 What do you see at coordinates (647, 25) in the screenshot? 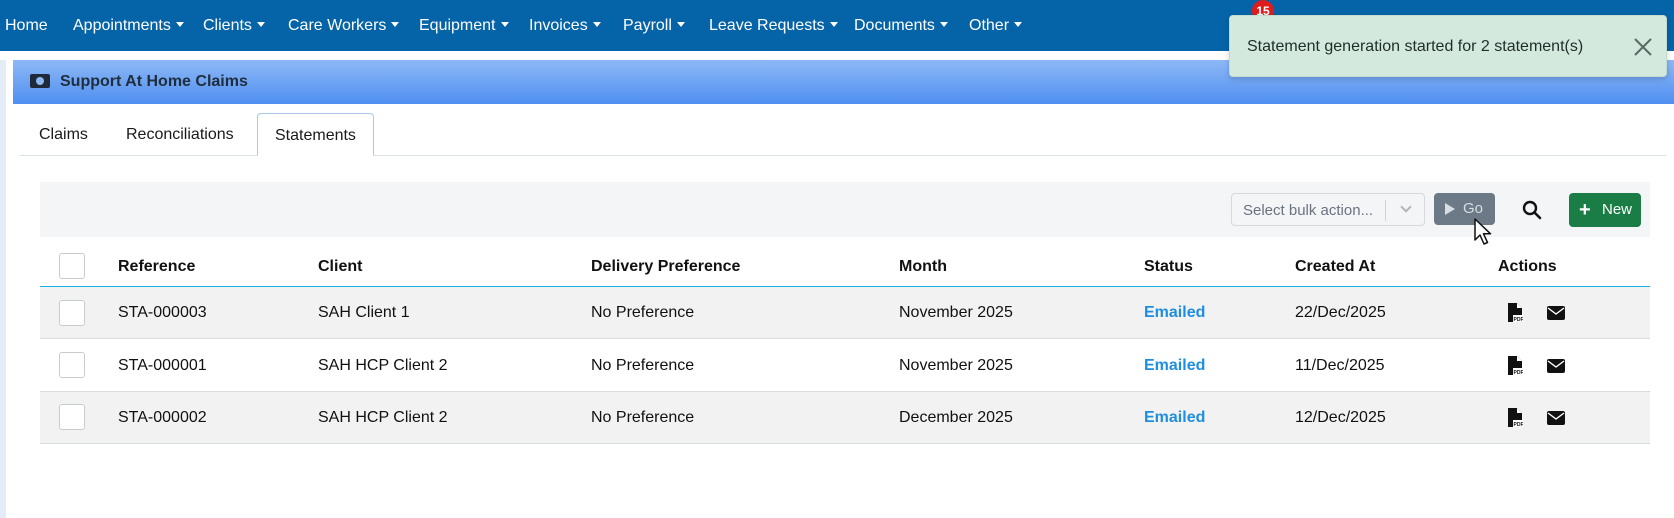
I see `nav-payroll-label: Payroll` at bounding box center [647, 25].